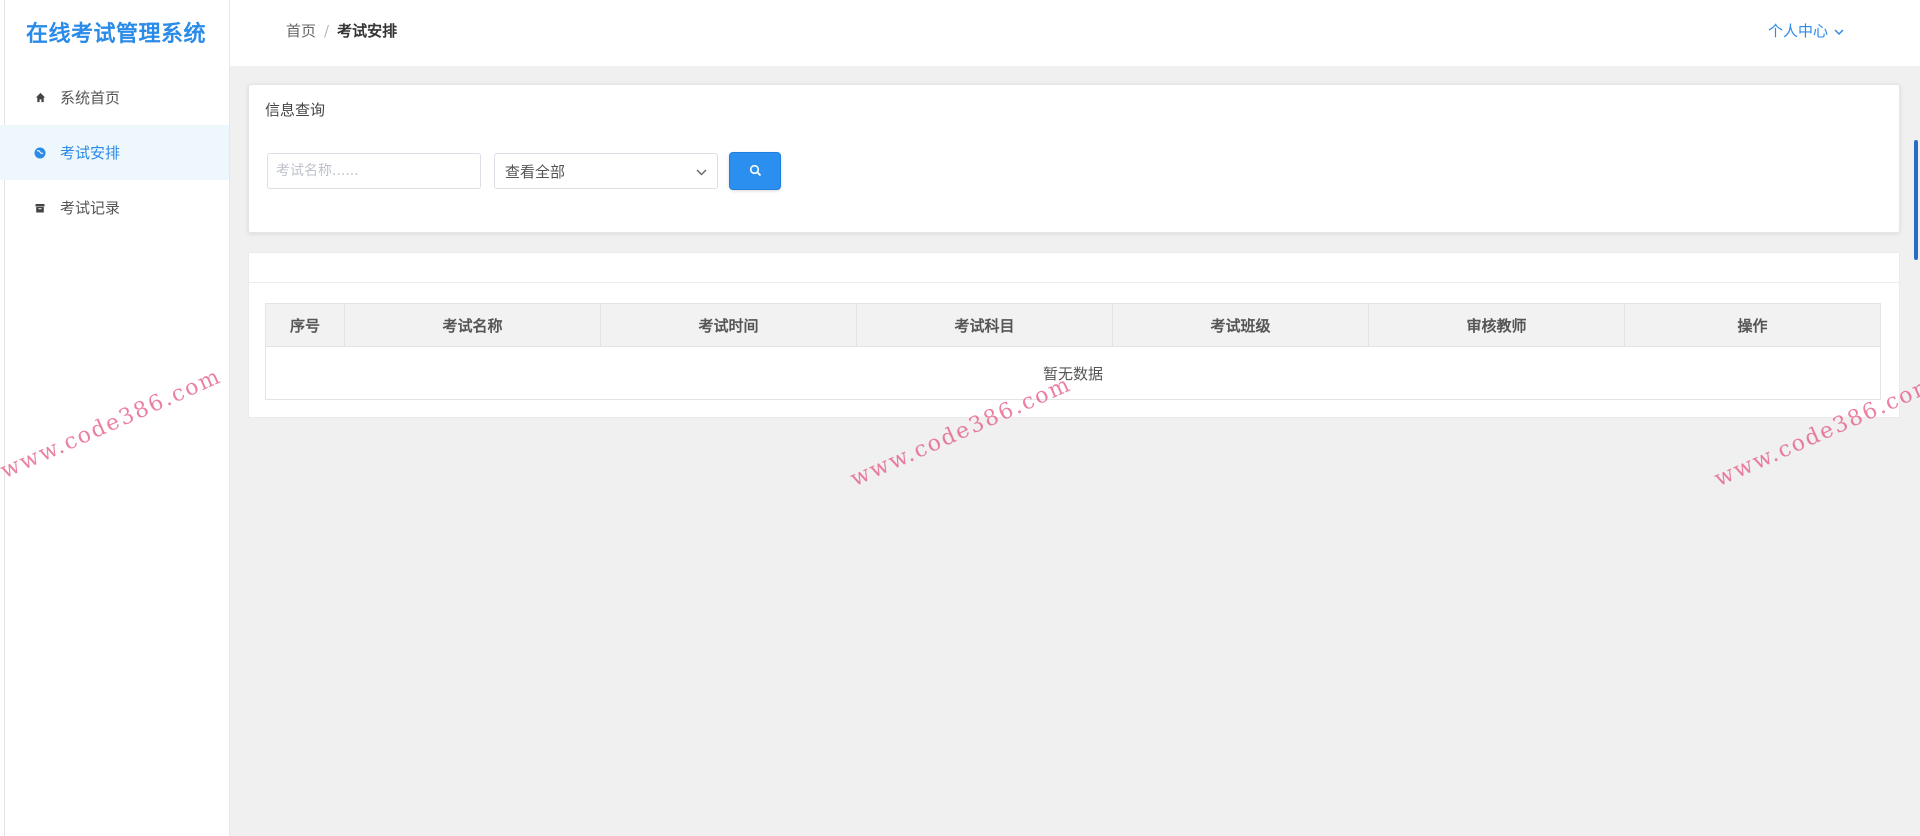 The width and height of the screenshot is (1920, 836). I want to click on sidebar-item-exam-schedule: 考试安排, so click(114, 152).